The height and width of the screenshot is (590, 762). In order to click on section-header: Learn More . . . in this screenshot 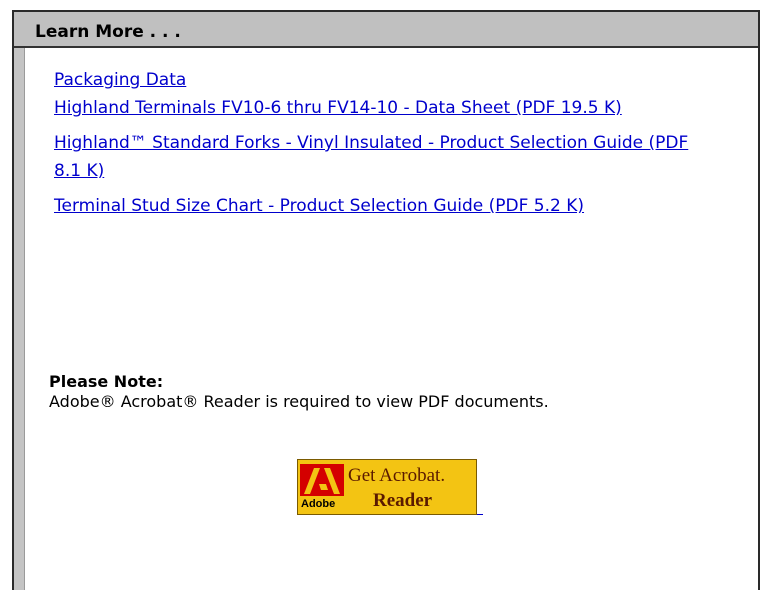, I will do `click(386, 30)`.